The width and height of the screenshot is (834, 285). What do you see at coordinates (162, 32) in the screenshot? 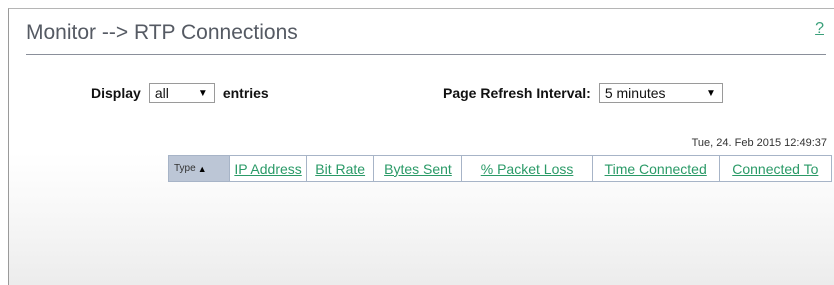
I see `page-title: Monitor --> RTP Connections` at bounding box center [162, 32].